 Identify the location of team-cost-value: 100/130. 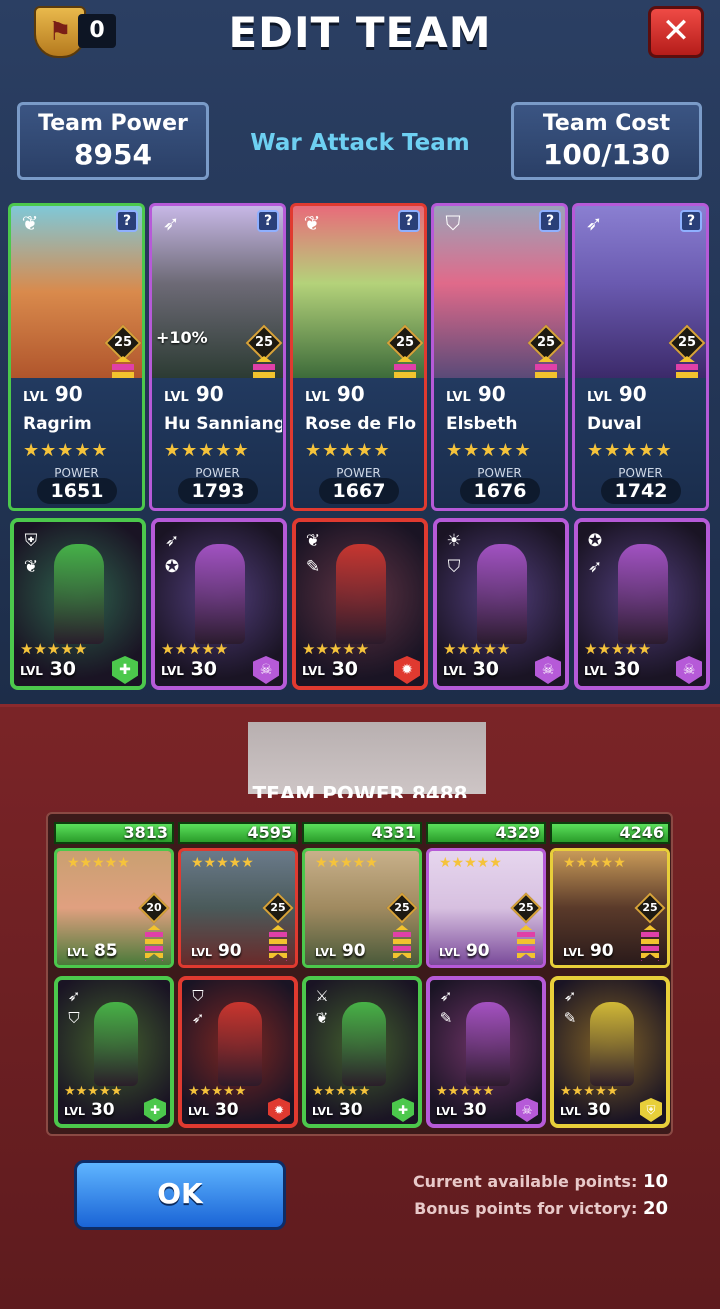
(606, 154).